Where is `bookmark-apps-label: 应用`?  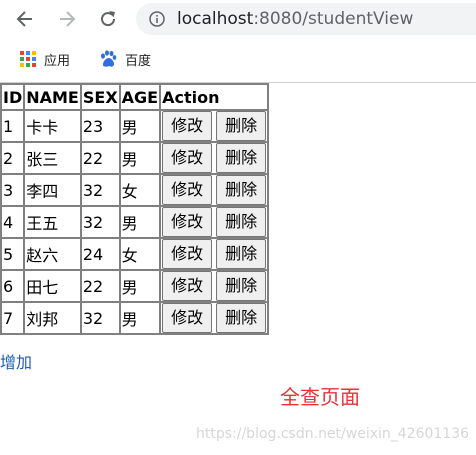 bookmark-apps-label: 应用 is located at coordinates (57, 61).